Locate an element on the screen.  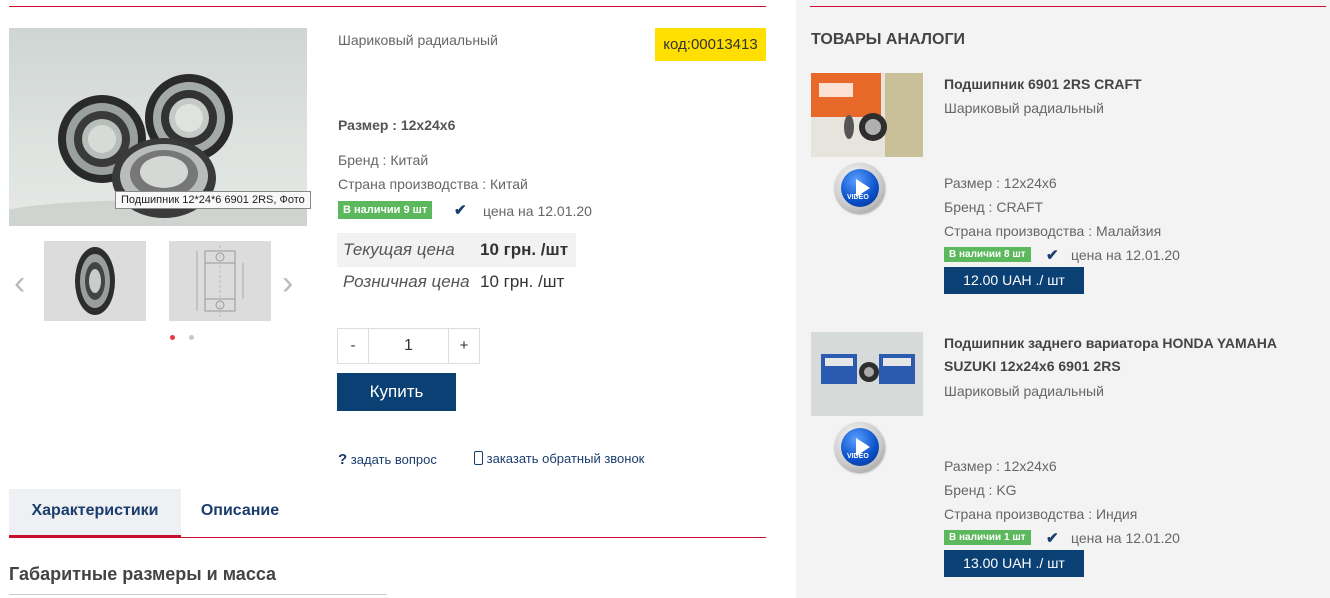
current-price-value: 10 грн. /шт is located at coordinates (524, 249).